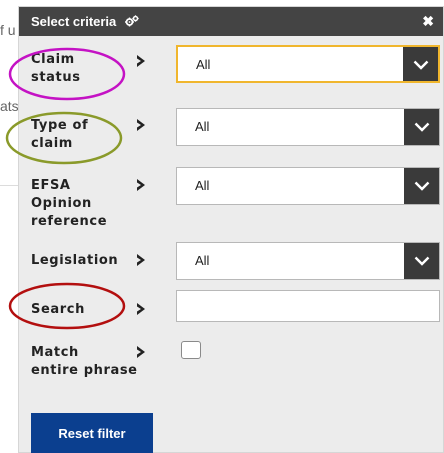 The image size is (444, 453). I want to click on type-of-claim-label: Type of claim, so click(59, 135).